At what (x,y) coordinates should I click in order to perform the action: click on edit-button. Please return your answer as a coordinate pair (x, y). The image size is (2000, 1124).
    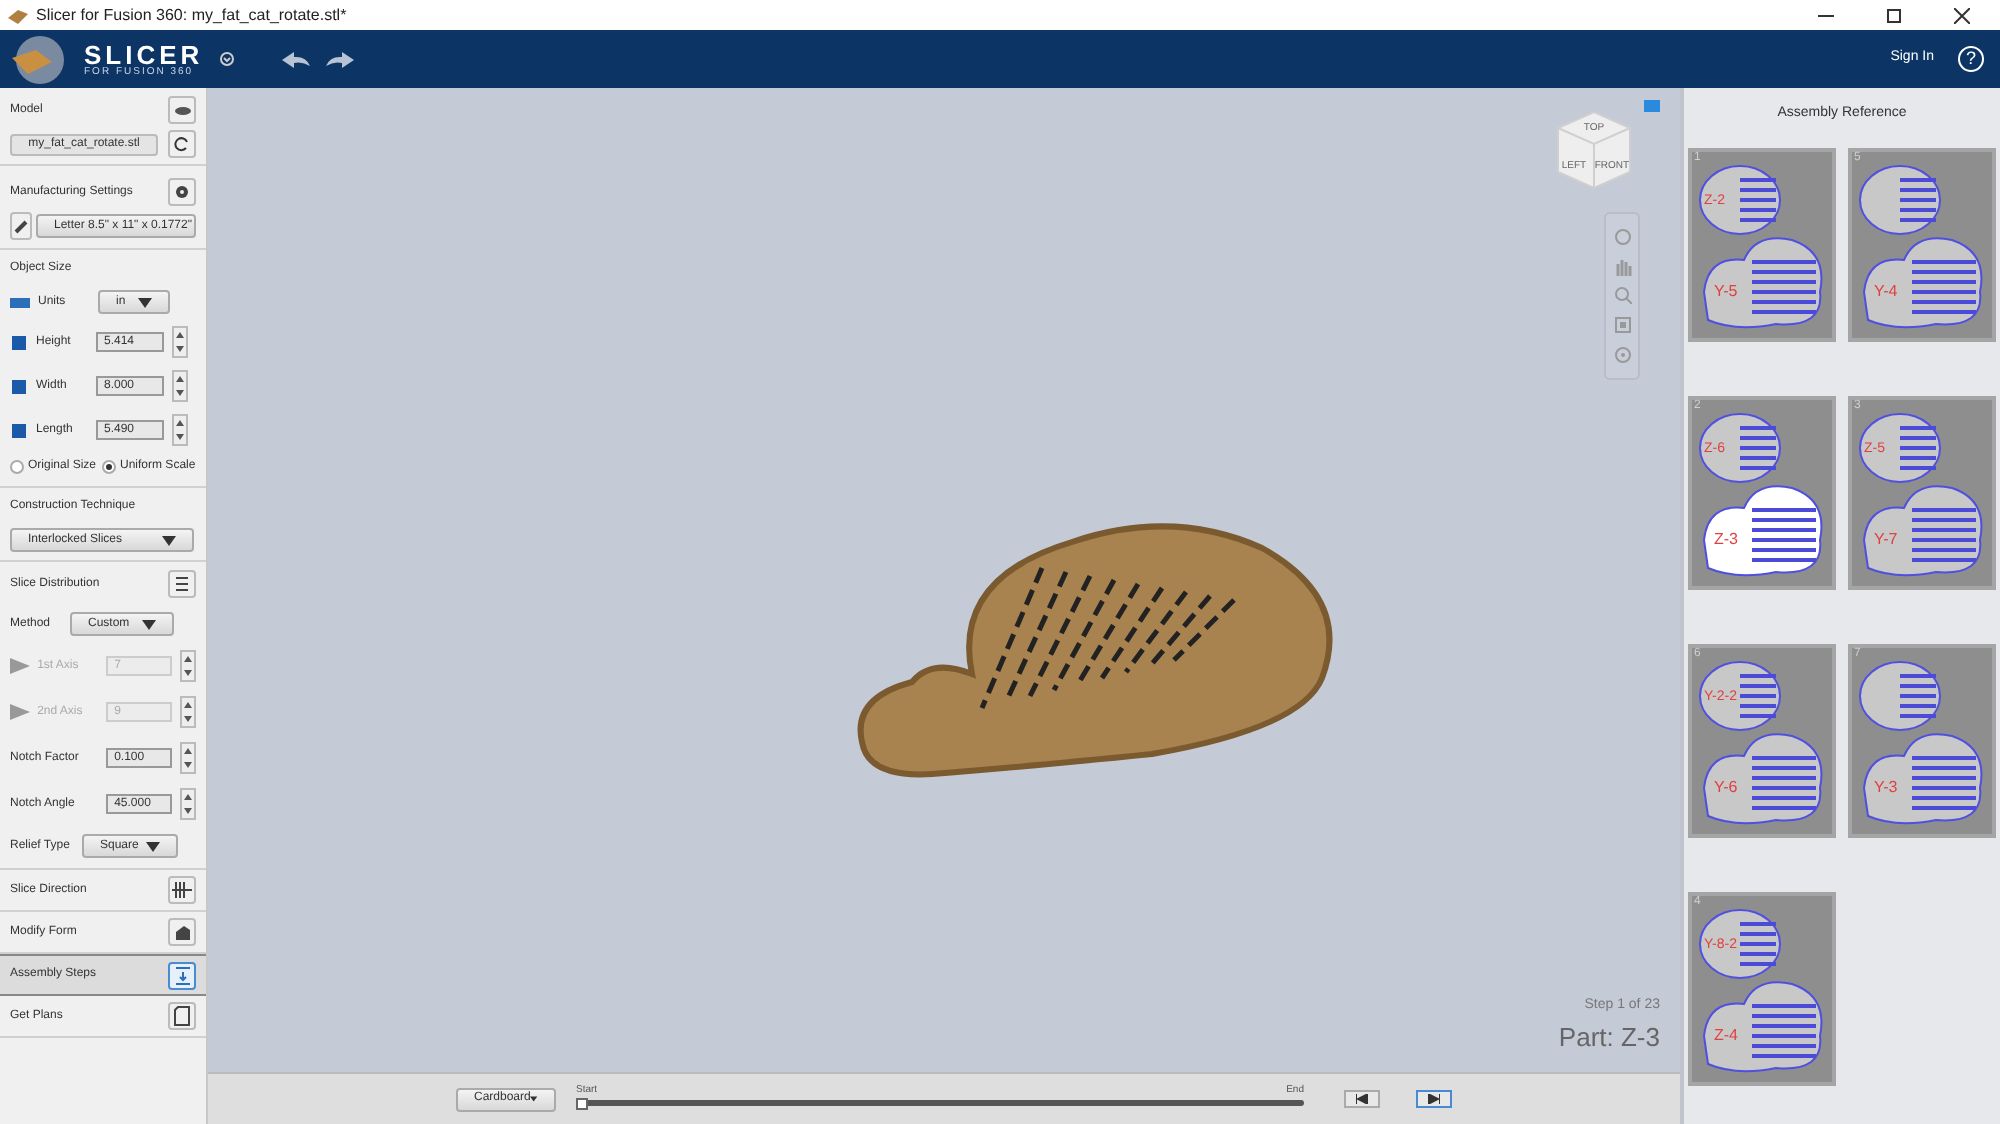
    Looking at the image, I should click on (21, 226).